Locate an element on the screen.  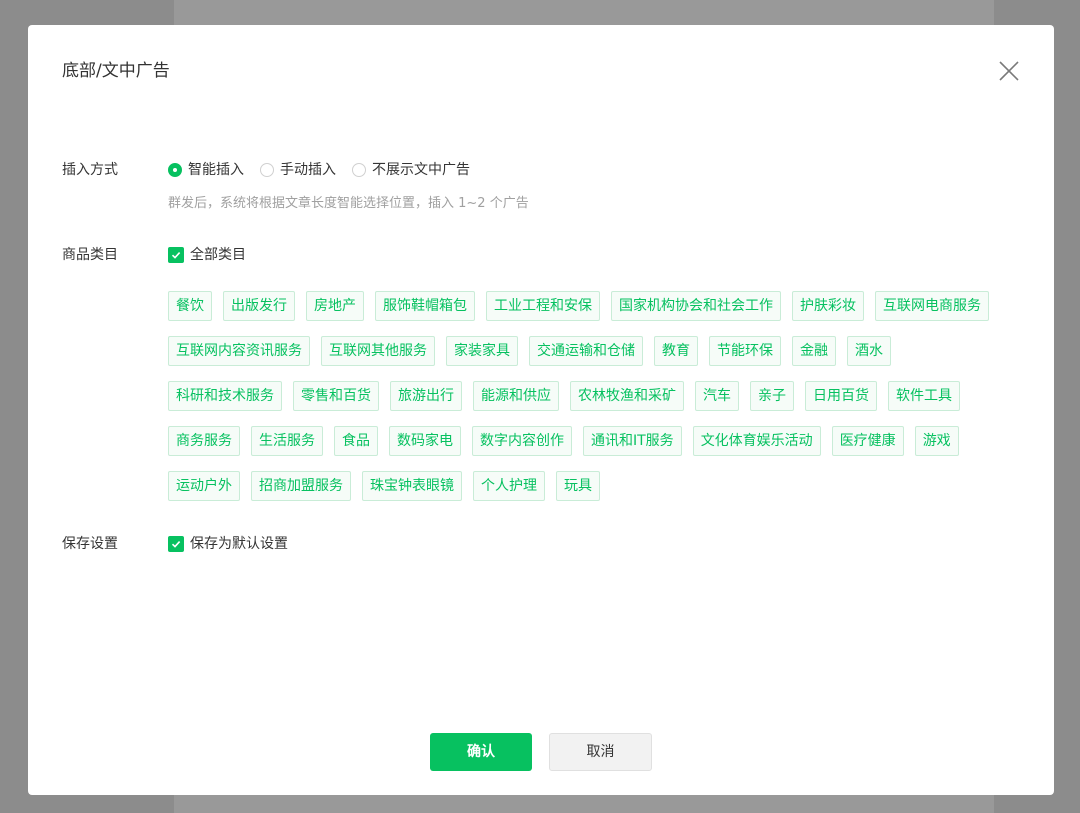
all-categories-checkbox: 全部类目 is located at coordinates (207, 255).